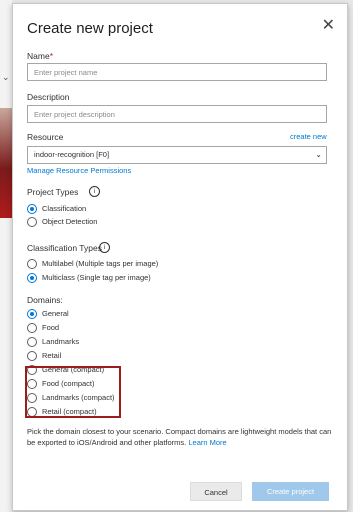 This screenshot has height=512, width=353. I want to click on radio-label: Classification, so click(64, 208).